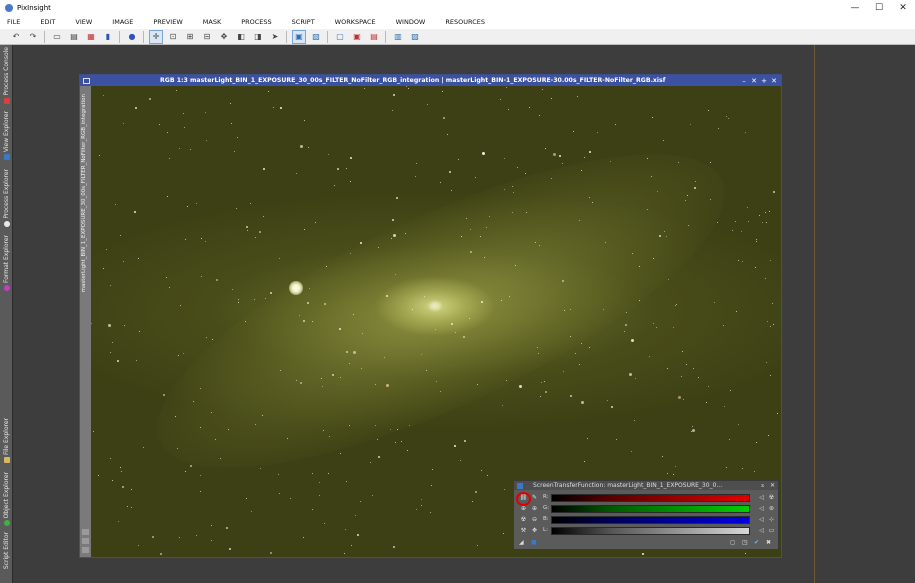  I want to click on tab-view-explorer: View Explorer, so click(6, 136).